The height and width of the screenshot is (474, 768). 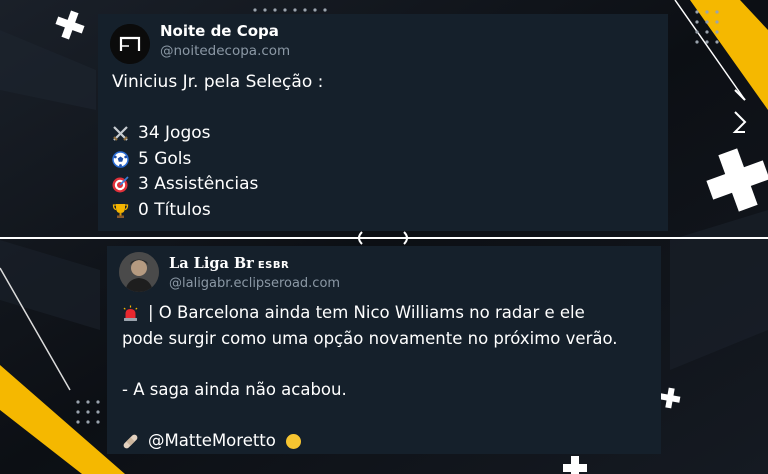 I want to click on profile-photo-icon, so click(x=139, y=272).